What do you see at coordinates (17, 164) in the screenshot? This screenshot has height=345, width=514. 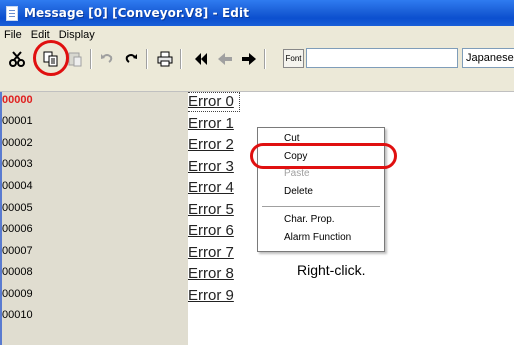 I see `line-number: 00003` at bounding box center [17, 164].